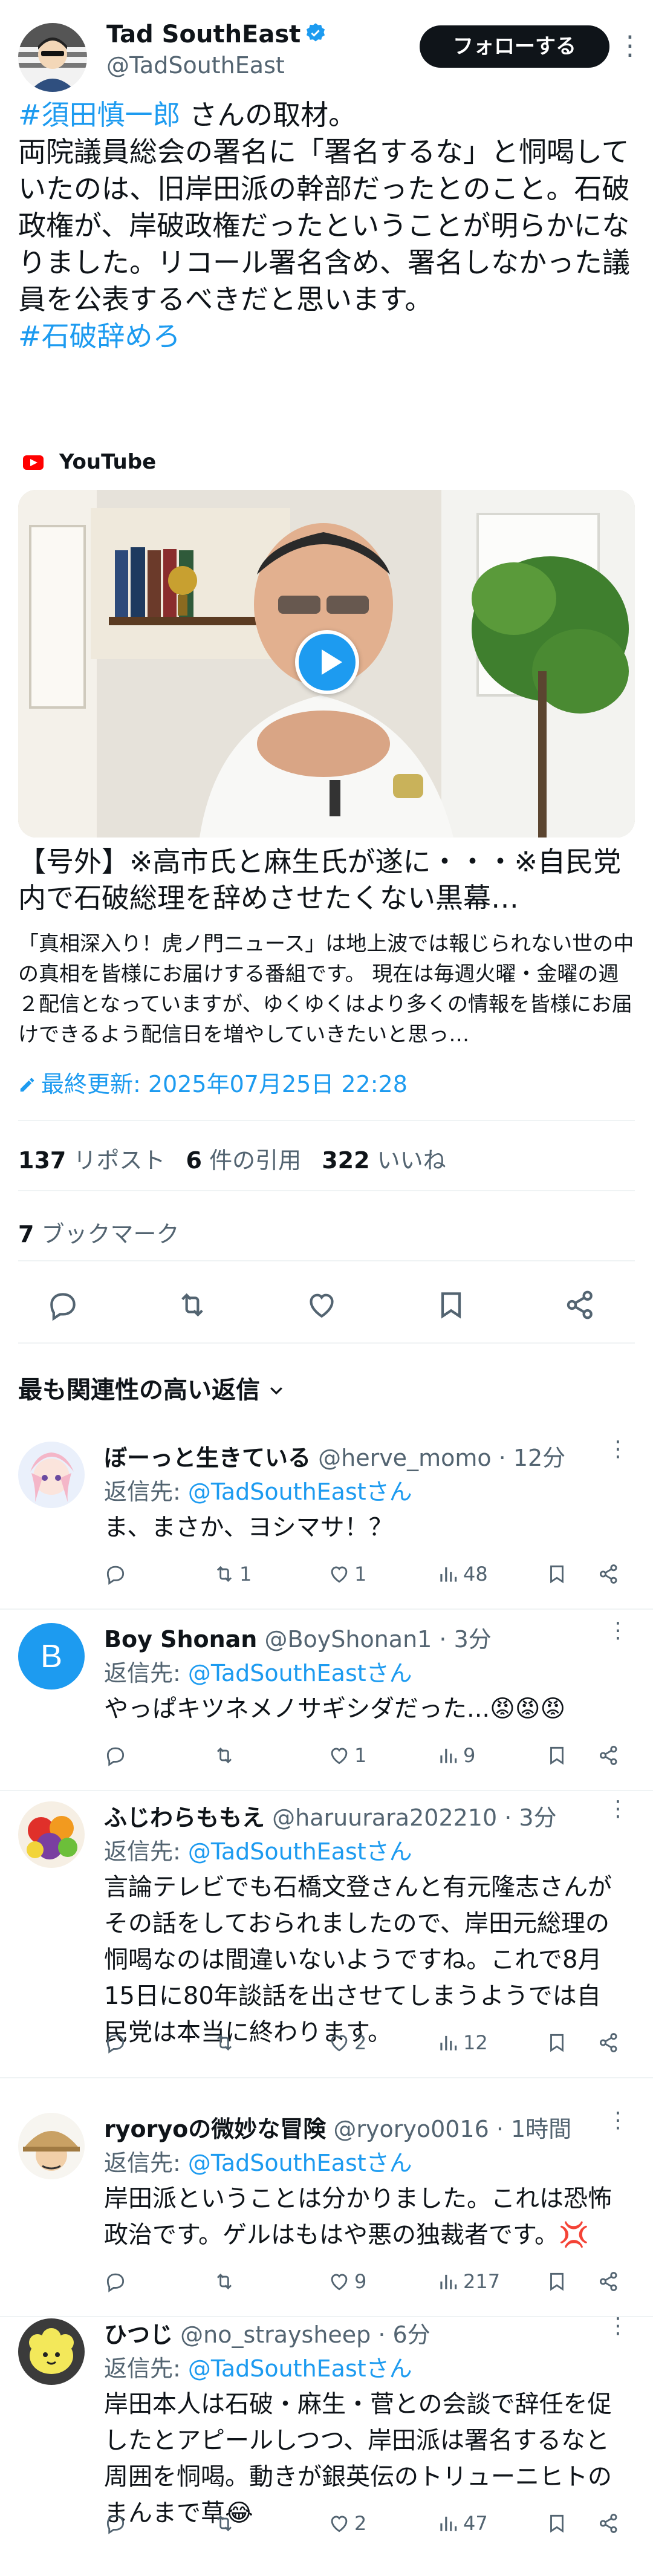 This screenshot has height=2576, width=653. Describe the element at coordinates (100, 336) in the screenshot. I see `hashtag-link: #石破辞めろ` at that location.